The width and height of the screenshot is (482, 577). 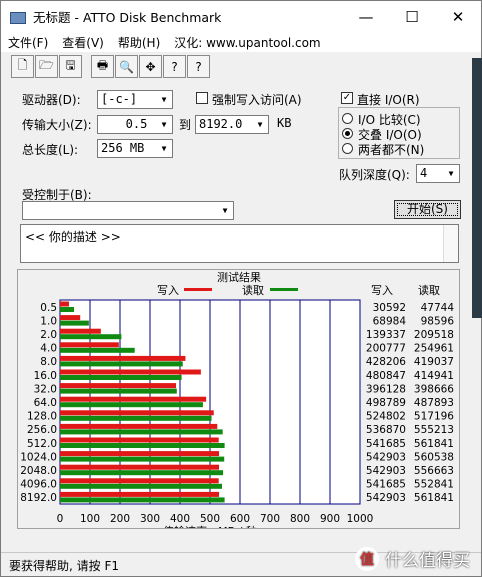 I want to click on controlled-by-select: ▼, so click(x=128, y=210).